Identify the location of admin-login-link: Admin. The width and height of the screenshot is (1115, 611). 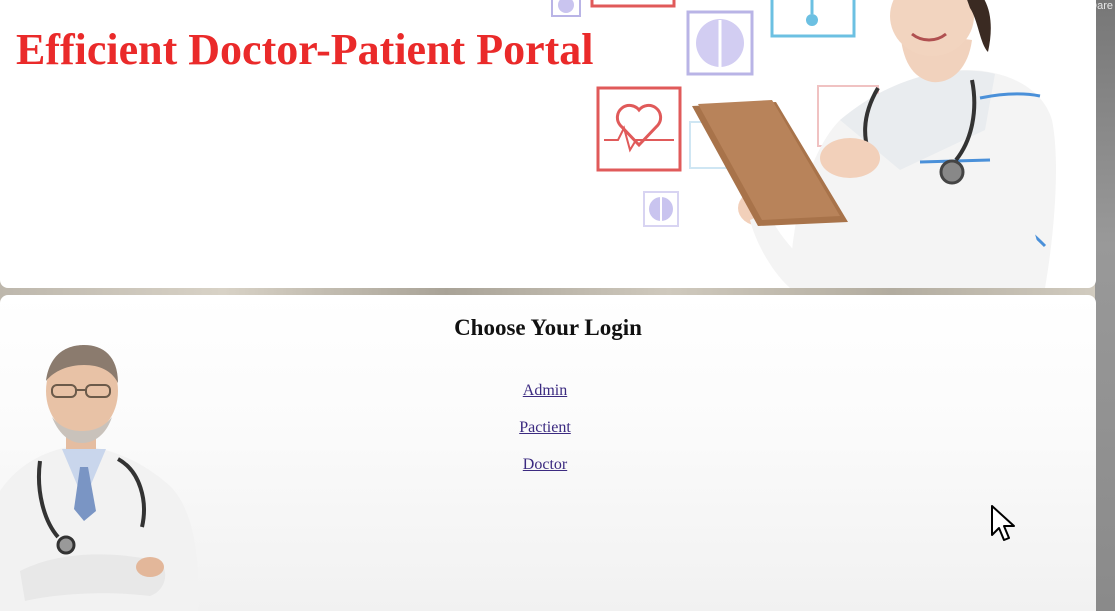
(545, 391).